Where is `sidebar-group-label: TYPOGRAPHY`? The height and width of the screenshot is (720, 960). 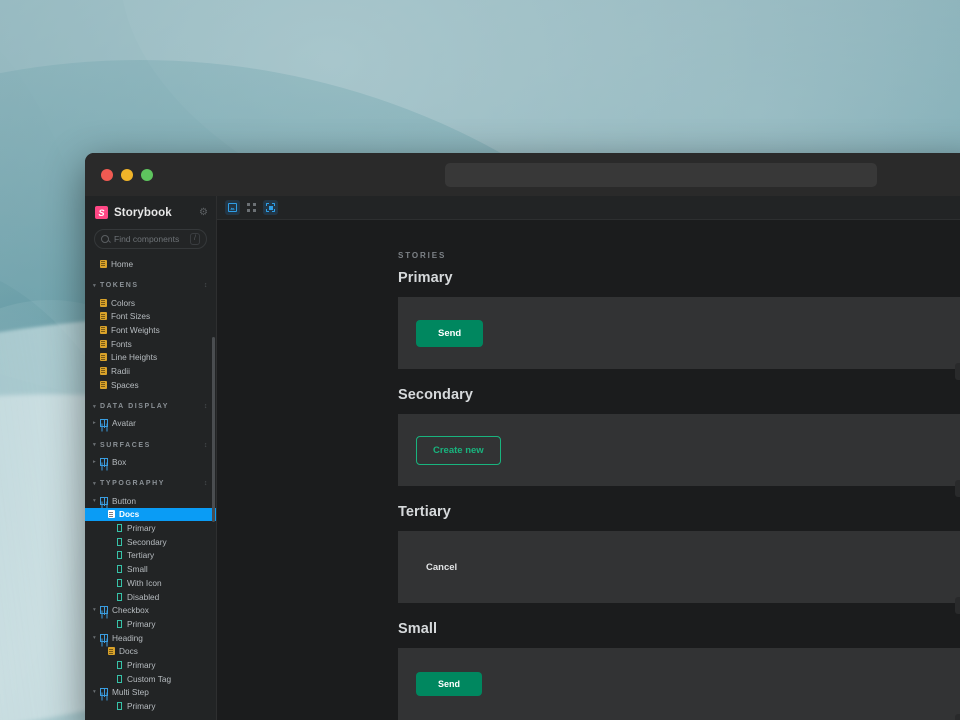 sidebar-group-label: TYPOGRAPHY is located at coordinates (133, 484).